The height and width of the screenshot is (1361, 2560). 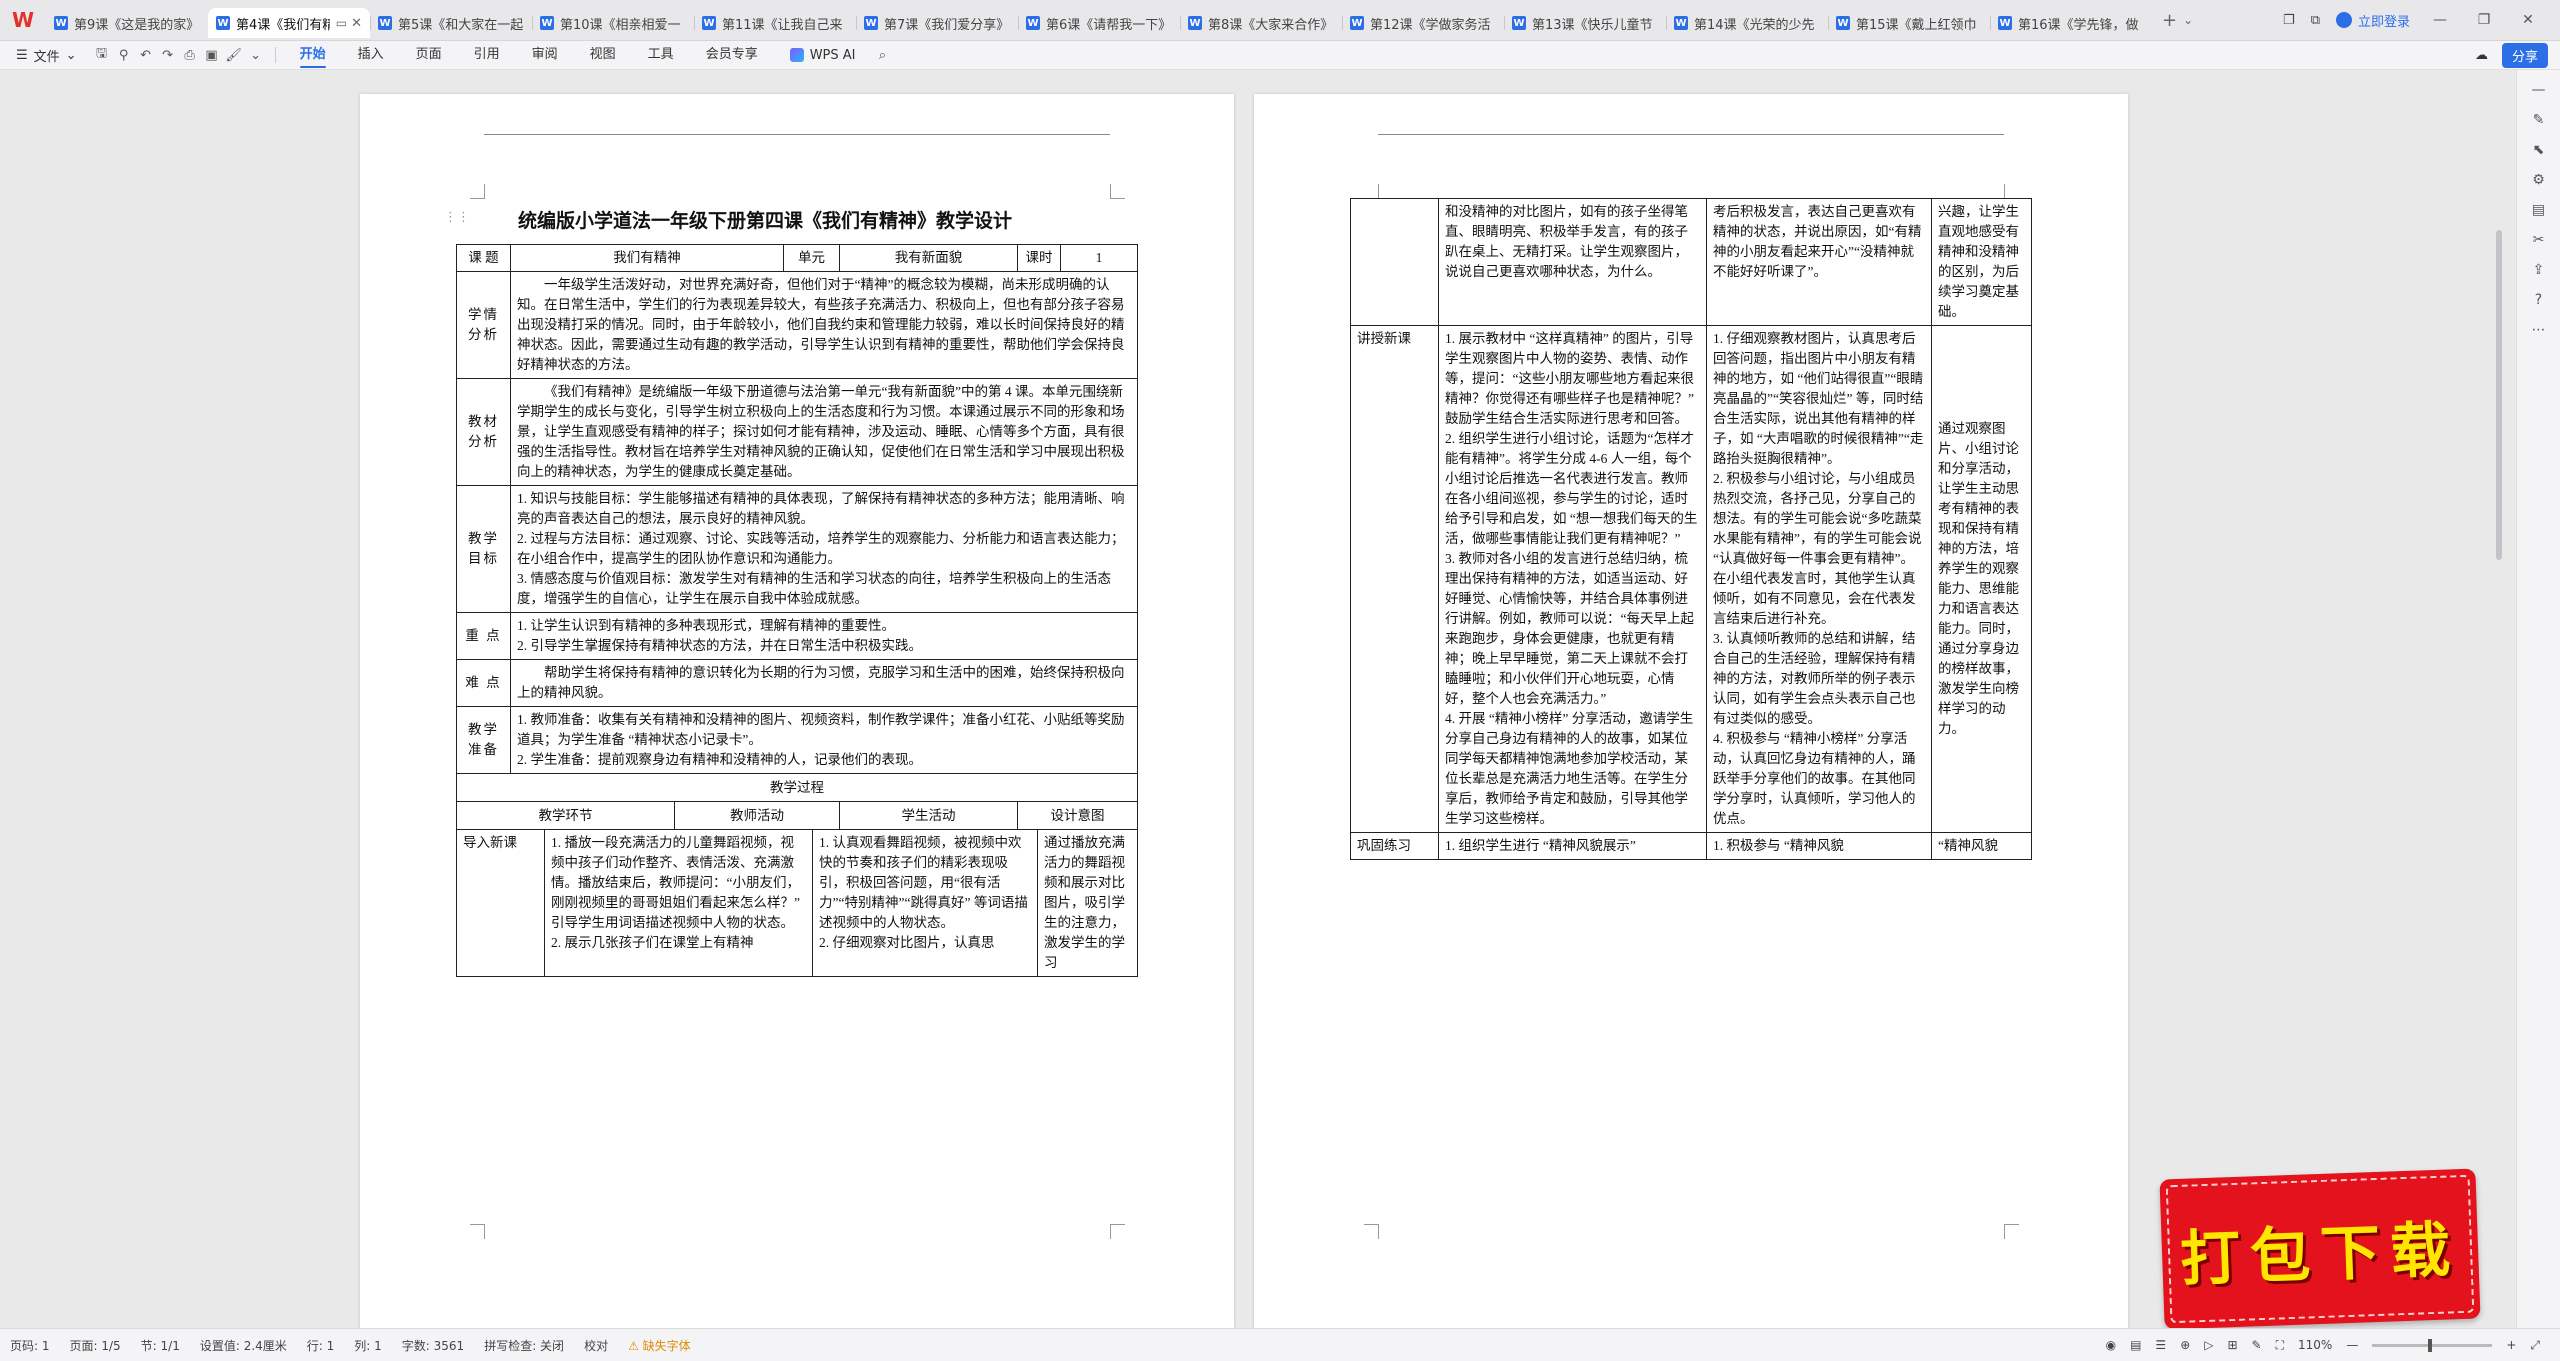 What do you see at coordinates (2539, 120) in the screenshot?
I see `pen-icon: ✎` at bounding box center [2539, 120].